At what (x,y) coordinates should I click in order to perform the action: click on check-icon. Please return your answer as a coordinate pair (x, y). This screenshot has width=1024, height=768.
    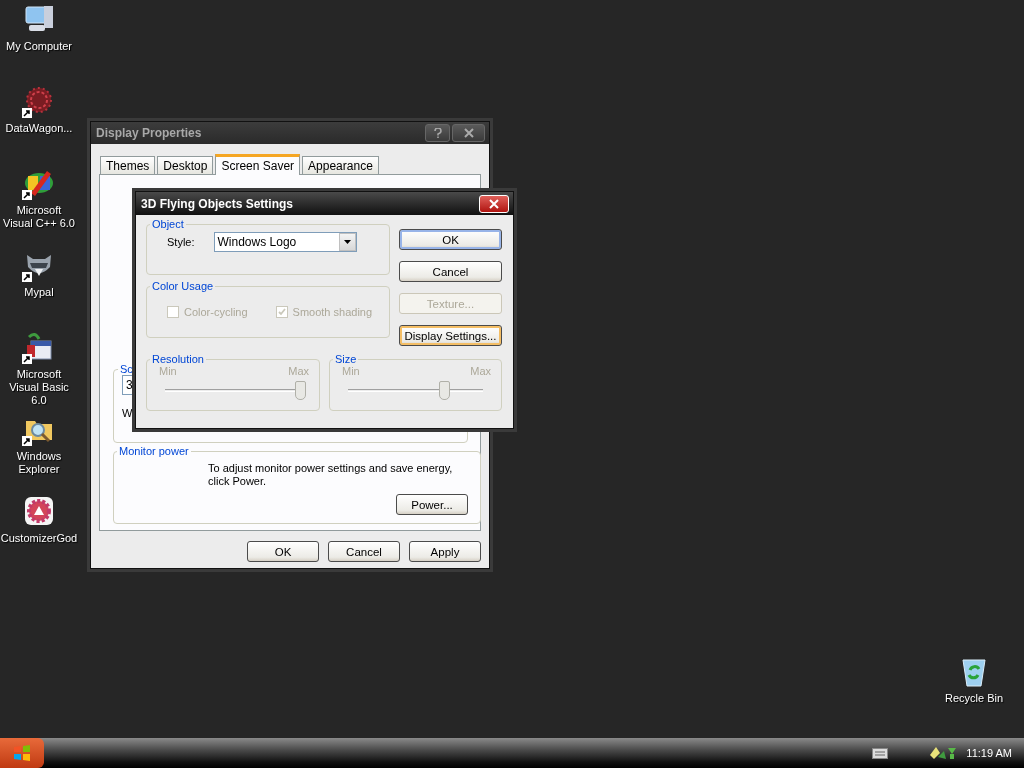
    Looking at the image, I should click on (281, 312).